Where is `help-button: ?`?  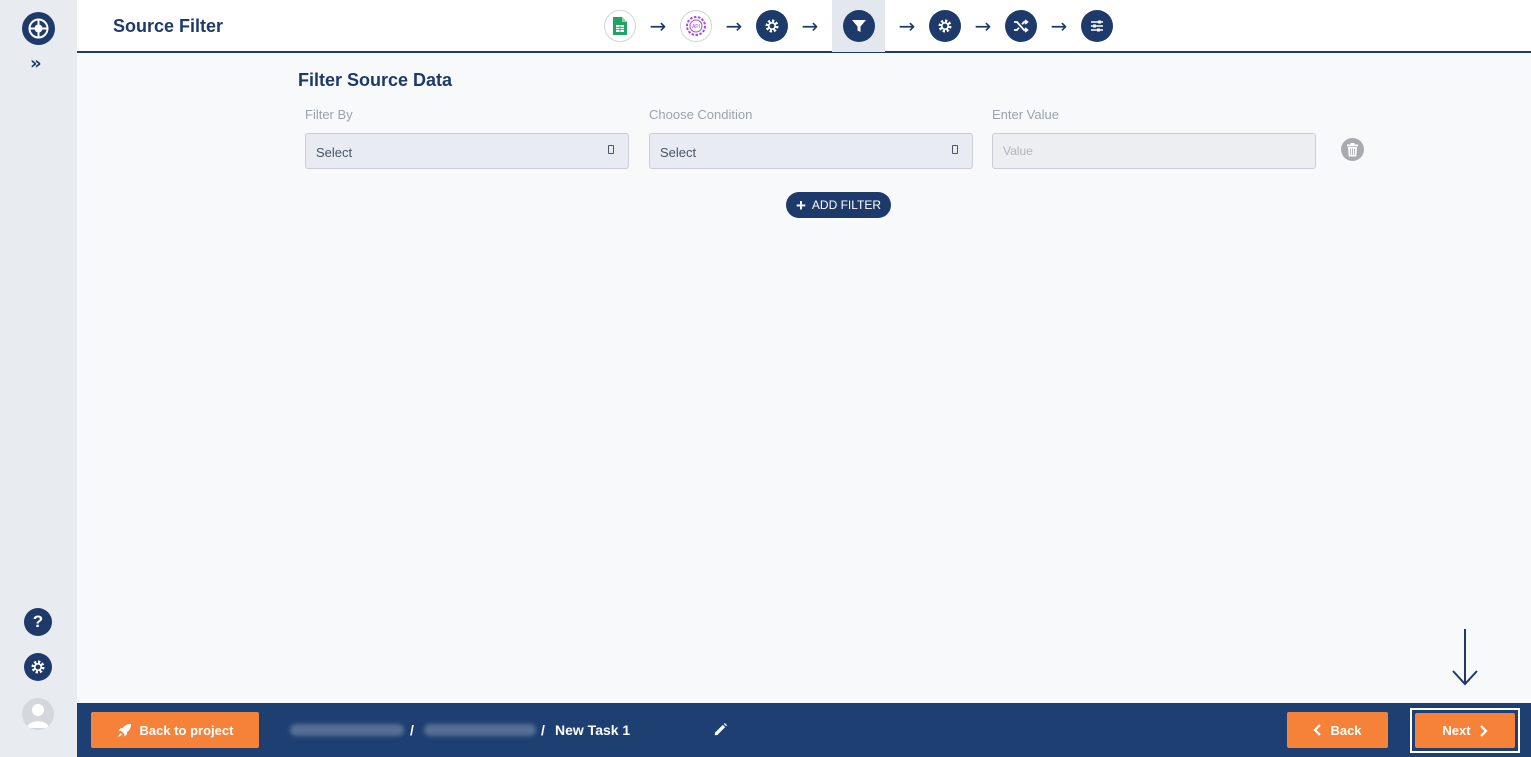
help-button: ? is located at coordinates (38, 622).